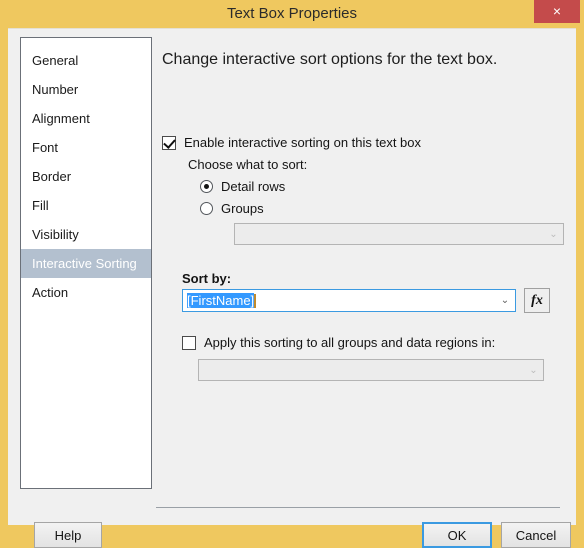 The height and width of the screenshot is (548, 584). What do you see at coordinates (86, 292) in the screenshot?
I see `sidebar-item-action: Action` at bounding box center [86, 292].